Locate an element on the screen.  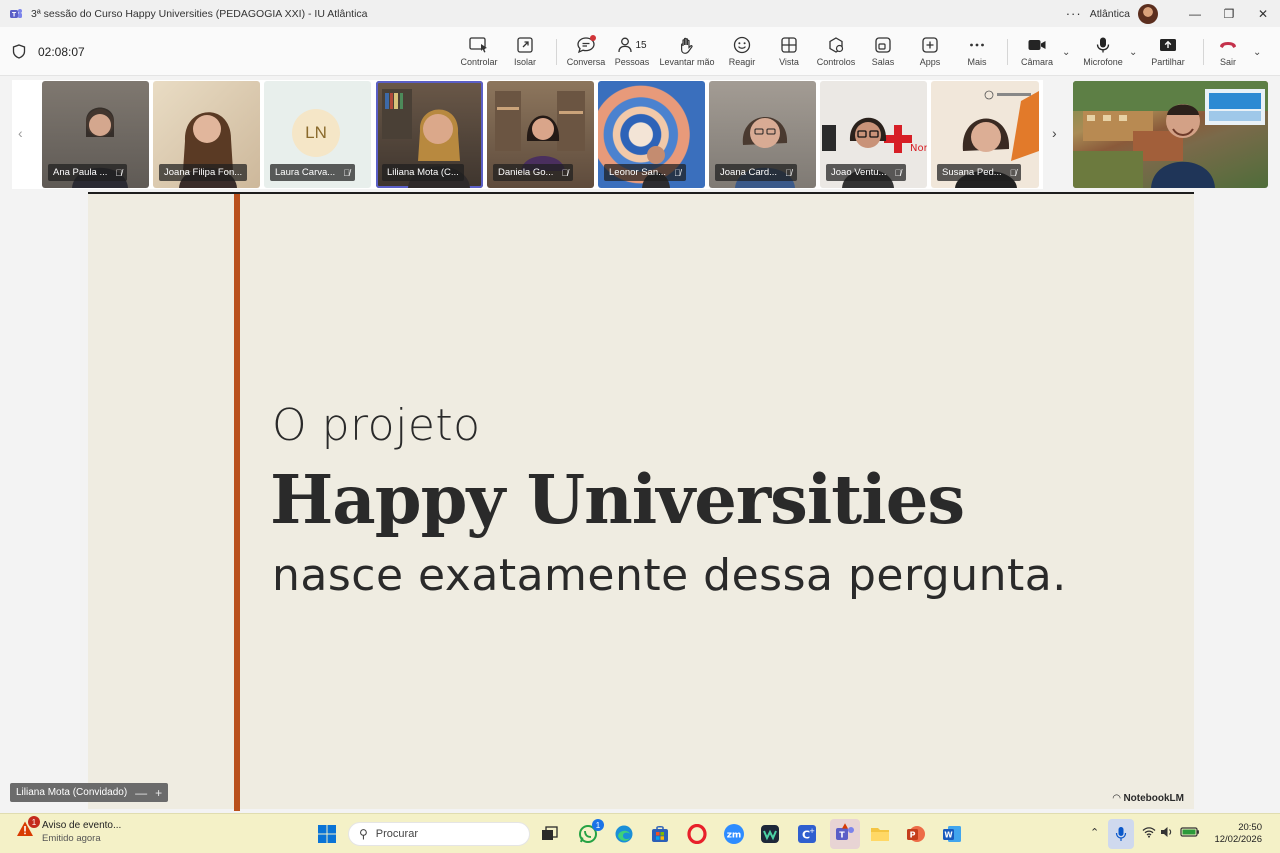
powerpoint-icon: P is located at coordinates (916, 834).